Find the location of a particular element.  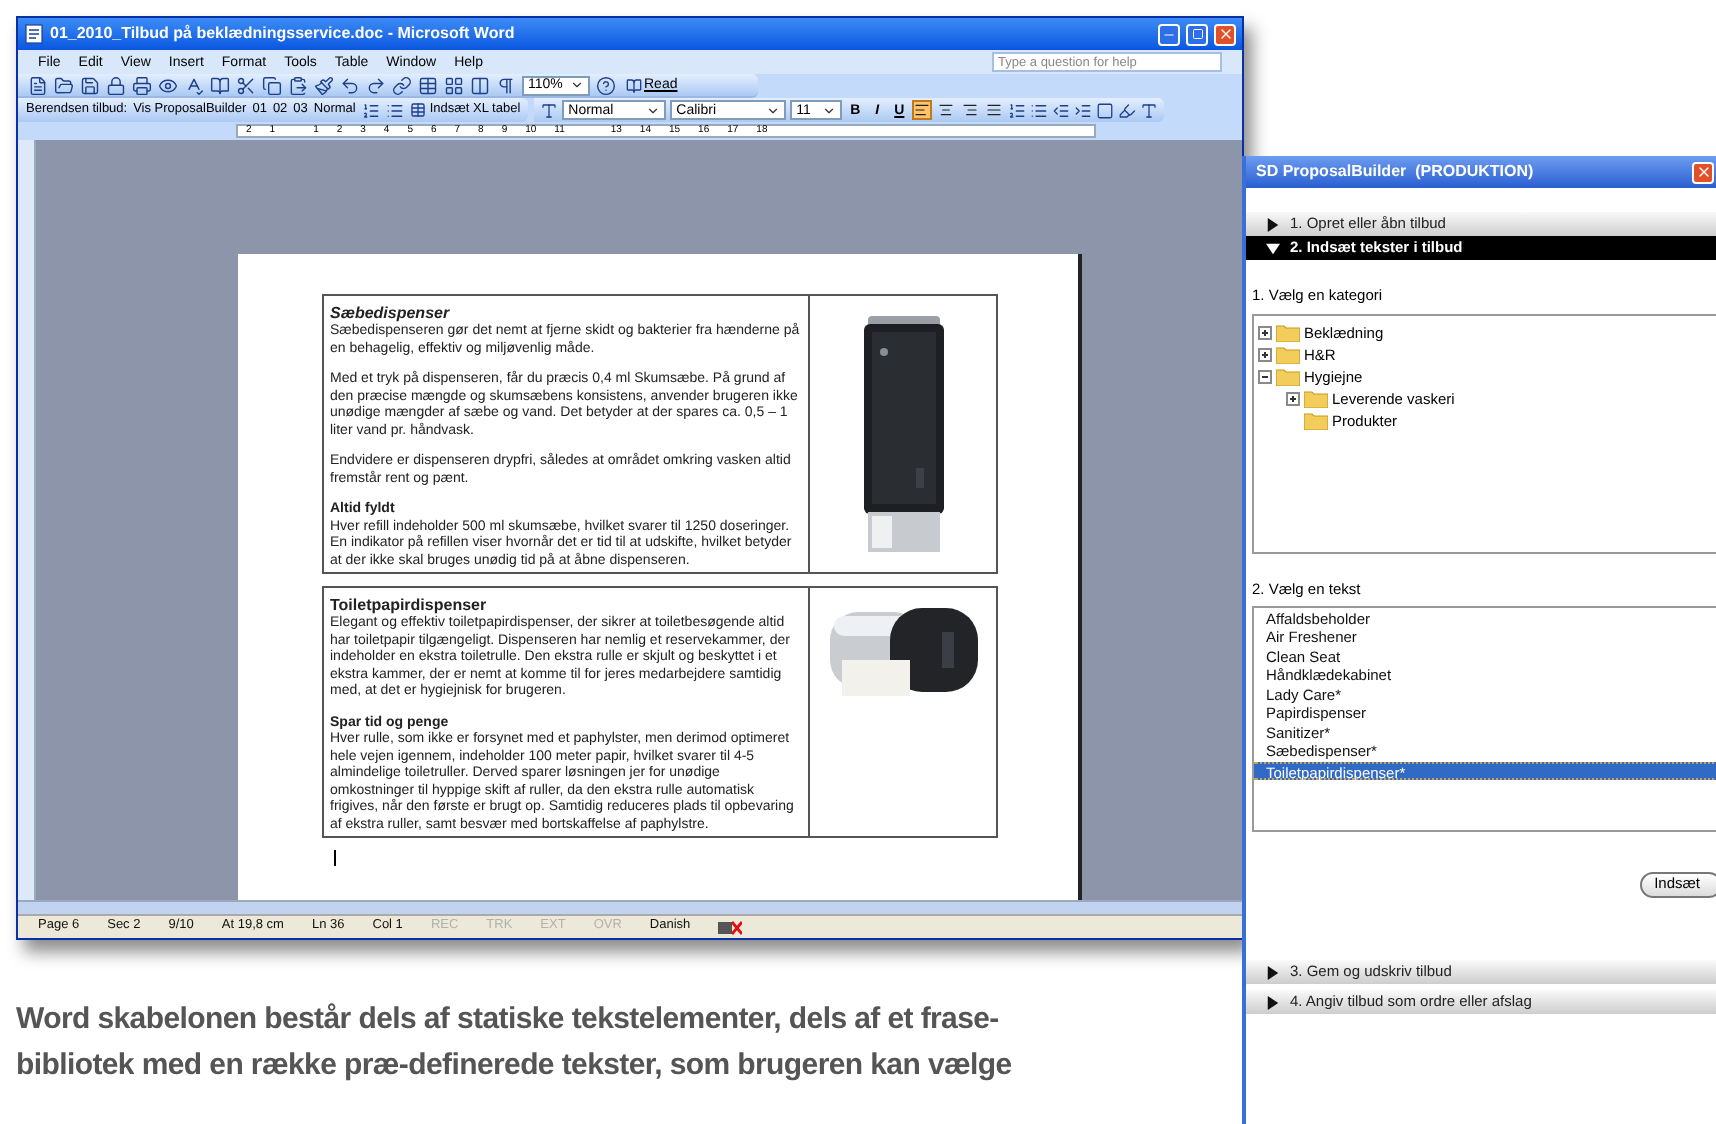

help-icon is located at coordinates (606, 85).